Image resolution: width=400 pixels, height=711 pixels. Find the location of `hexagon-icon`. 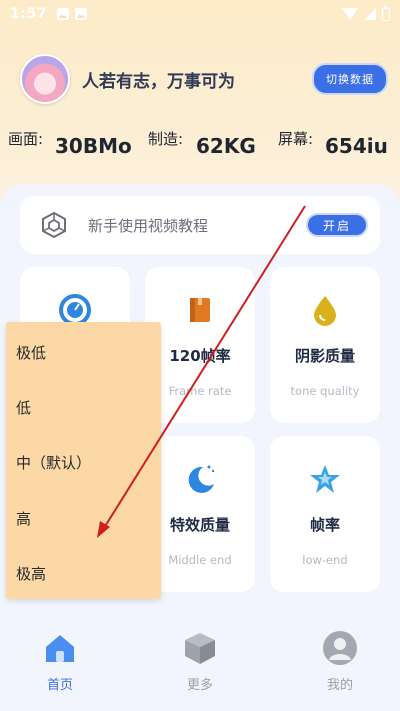

hexagon-icon is located at coordinates (54, 225).